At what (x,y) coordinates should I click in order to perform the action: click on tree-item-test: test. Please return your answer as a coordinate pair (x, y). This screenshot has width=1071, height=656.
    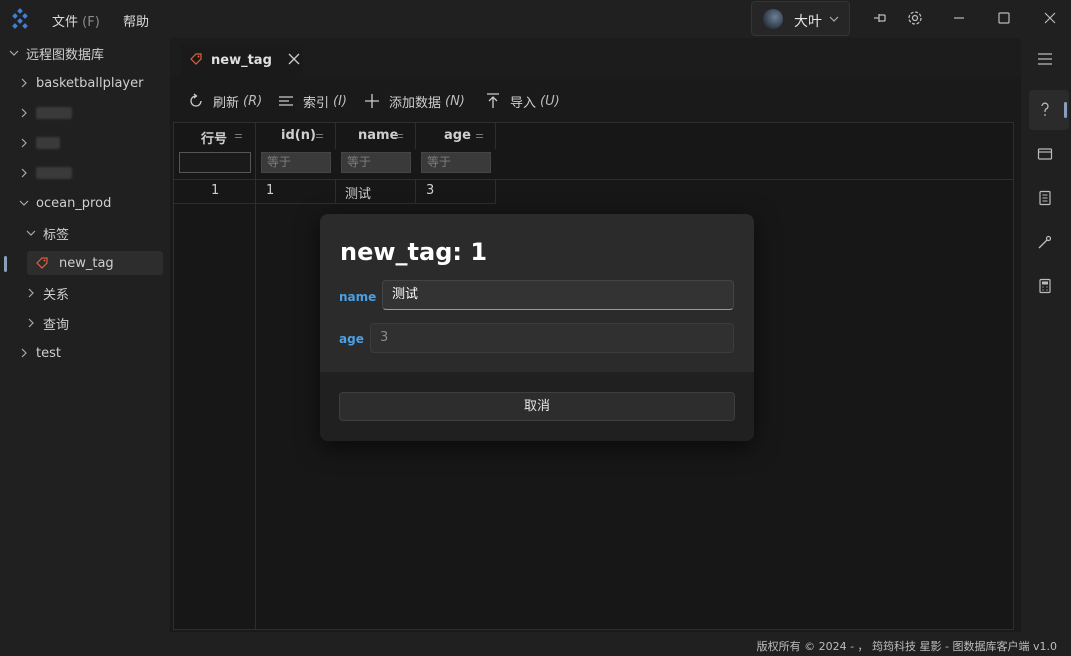
    Looking at the image, I should click on (39, 353).